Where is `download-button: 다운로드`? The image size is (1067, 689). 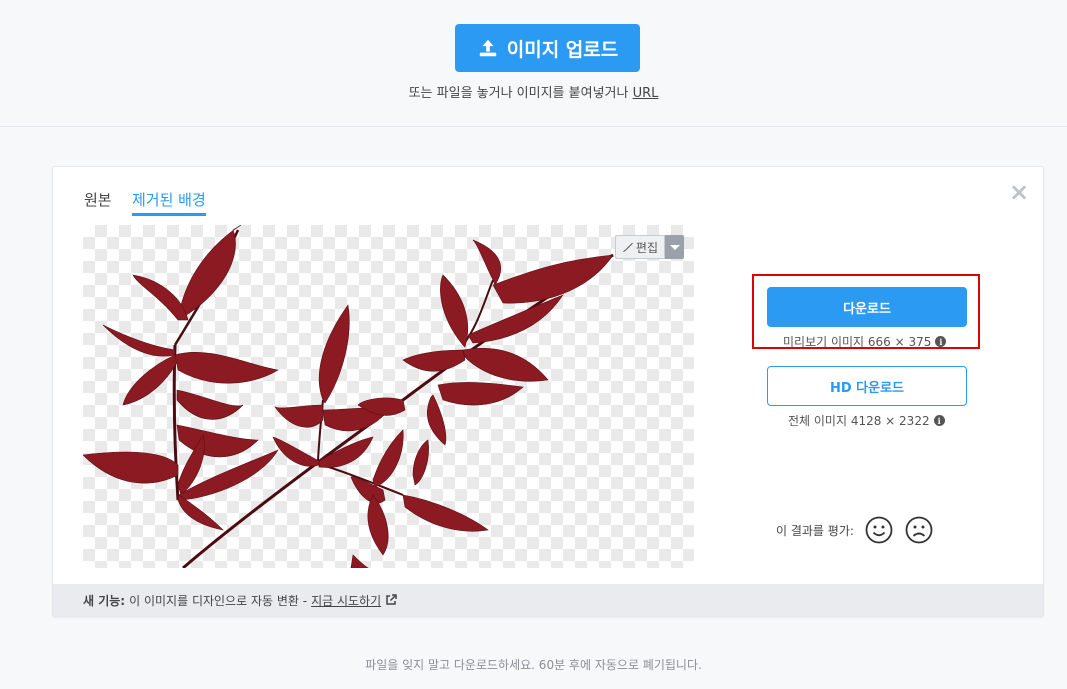
download-button: 다운로드 is located at coordinates (867, 307).